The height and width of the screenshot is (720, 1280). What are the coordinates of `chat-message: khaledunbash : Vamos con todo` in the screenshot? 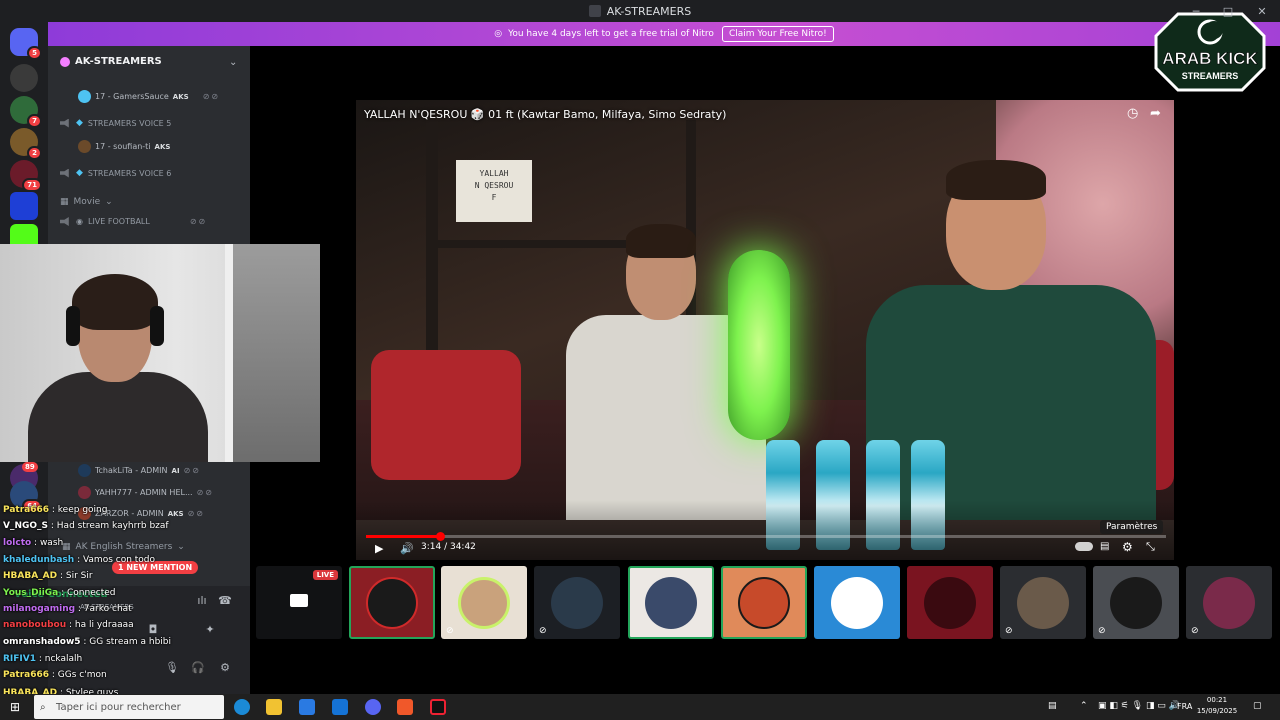 It's located at (79, 560).